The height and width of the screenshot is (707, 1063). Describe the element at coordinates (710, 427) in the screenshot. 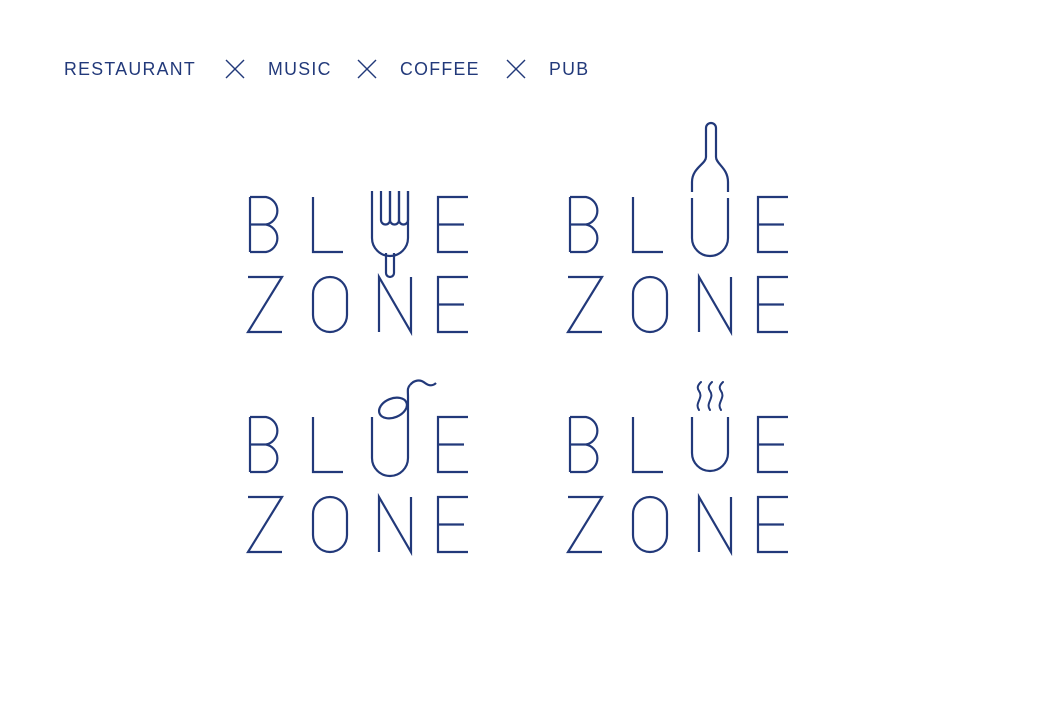

I see `coffee-steam-icon` at that location.